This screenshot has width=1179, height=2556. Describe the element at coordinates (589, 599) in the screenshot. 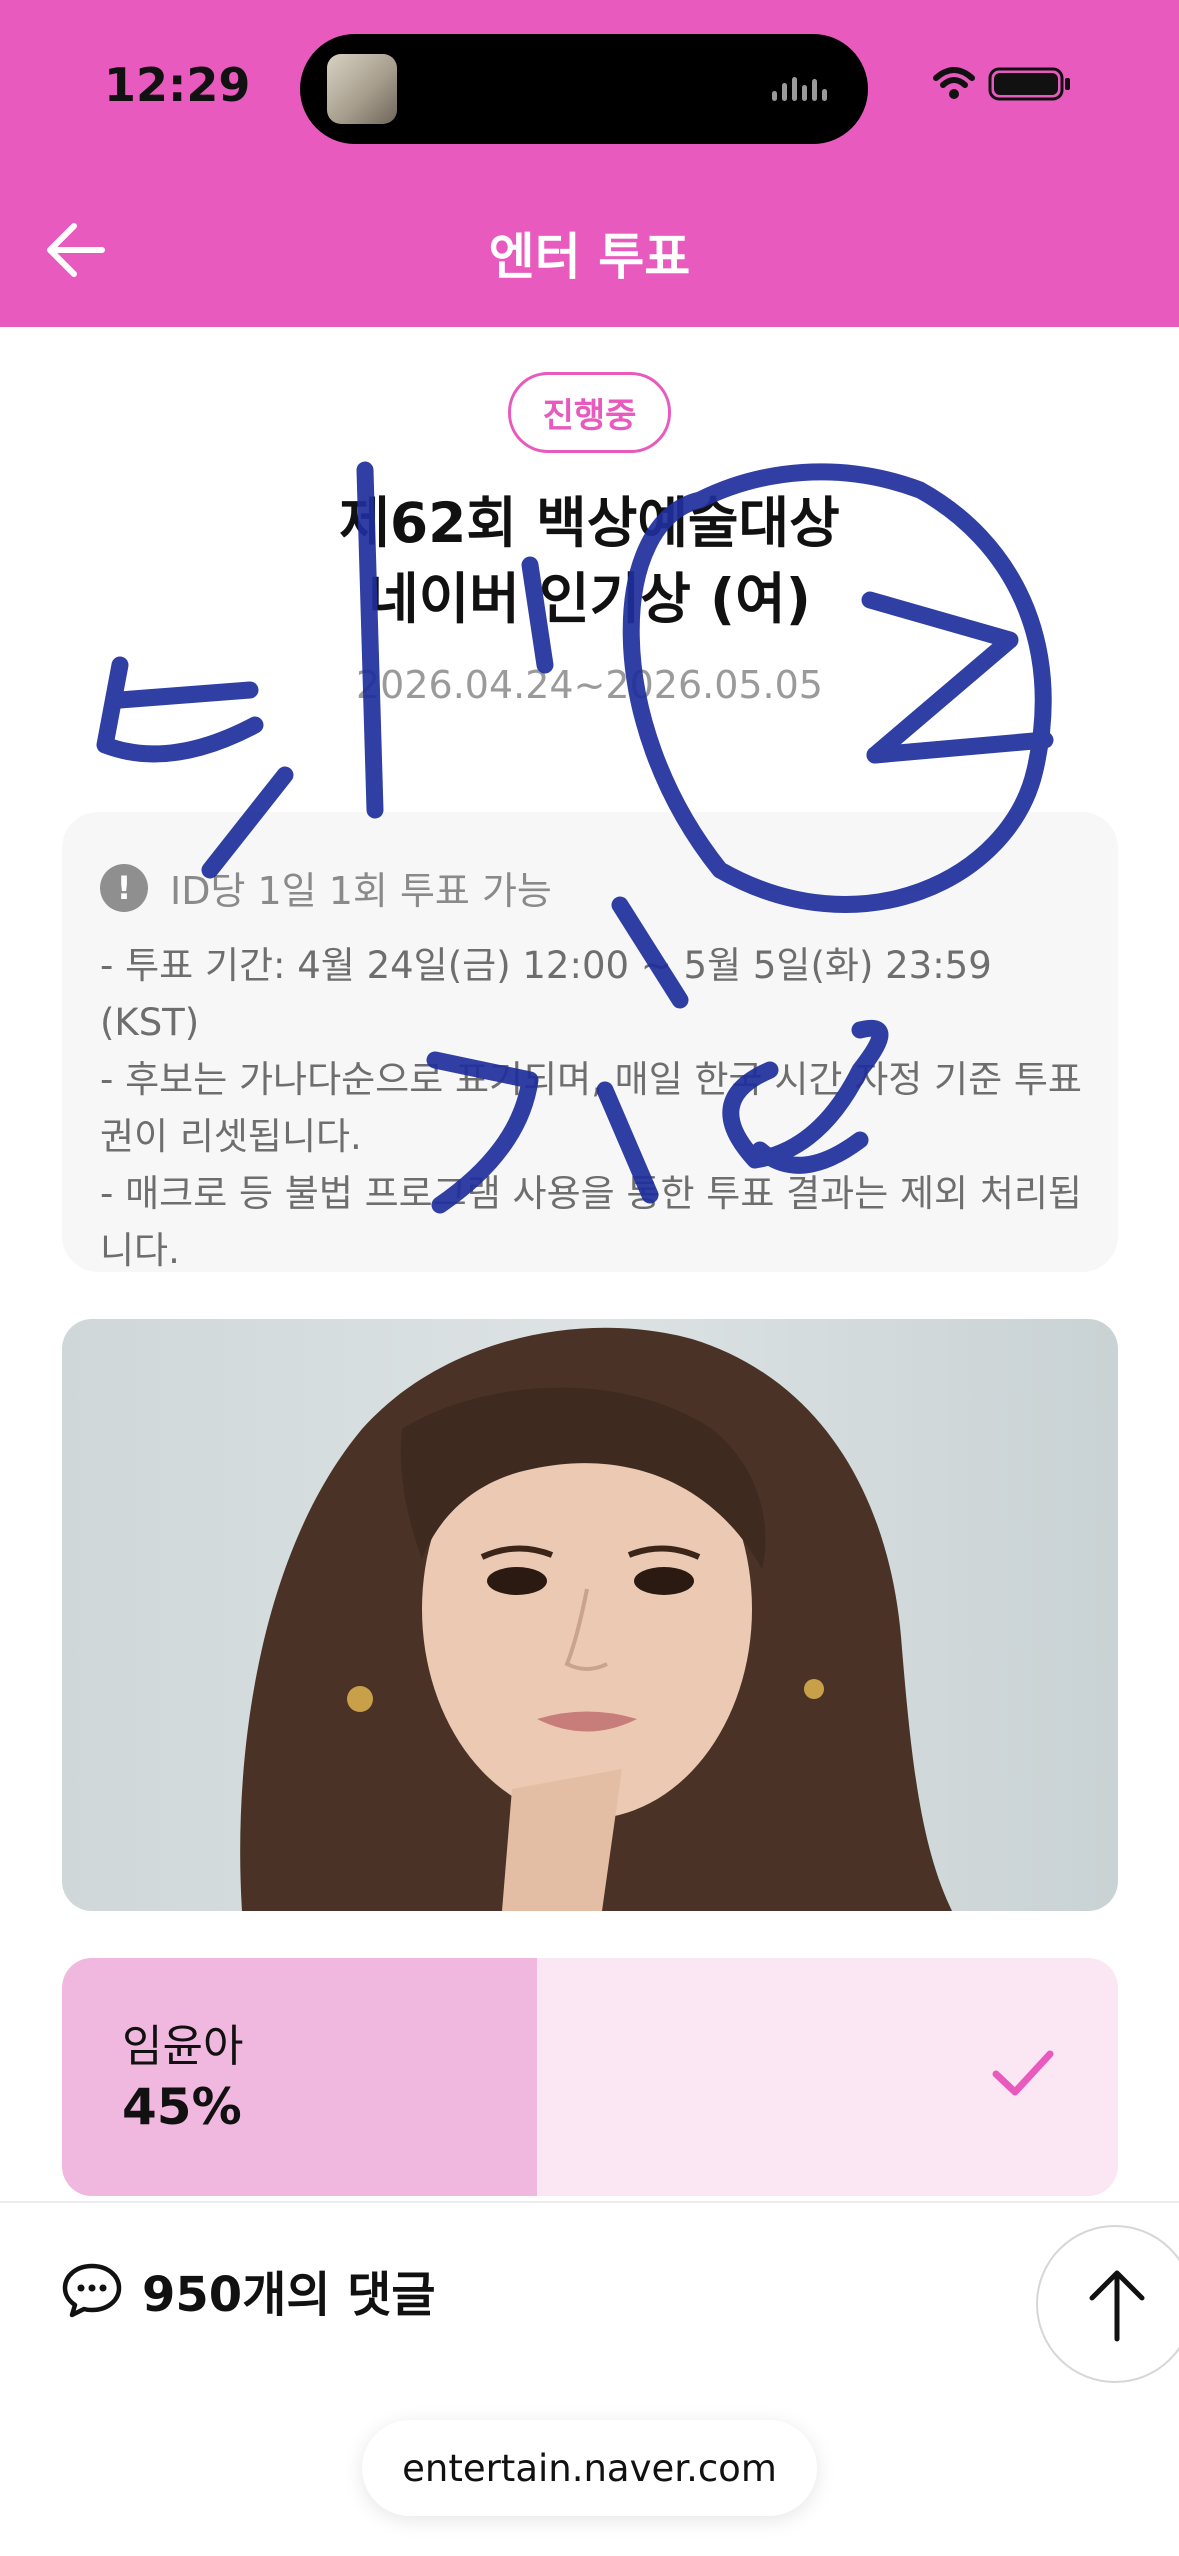

I see `vote-title-line2: 네이버 인기상 (여)` at that location.